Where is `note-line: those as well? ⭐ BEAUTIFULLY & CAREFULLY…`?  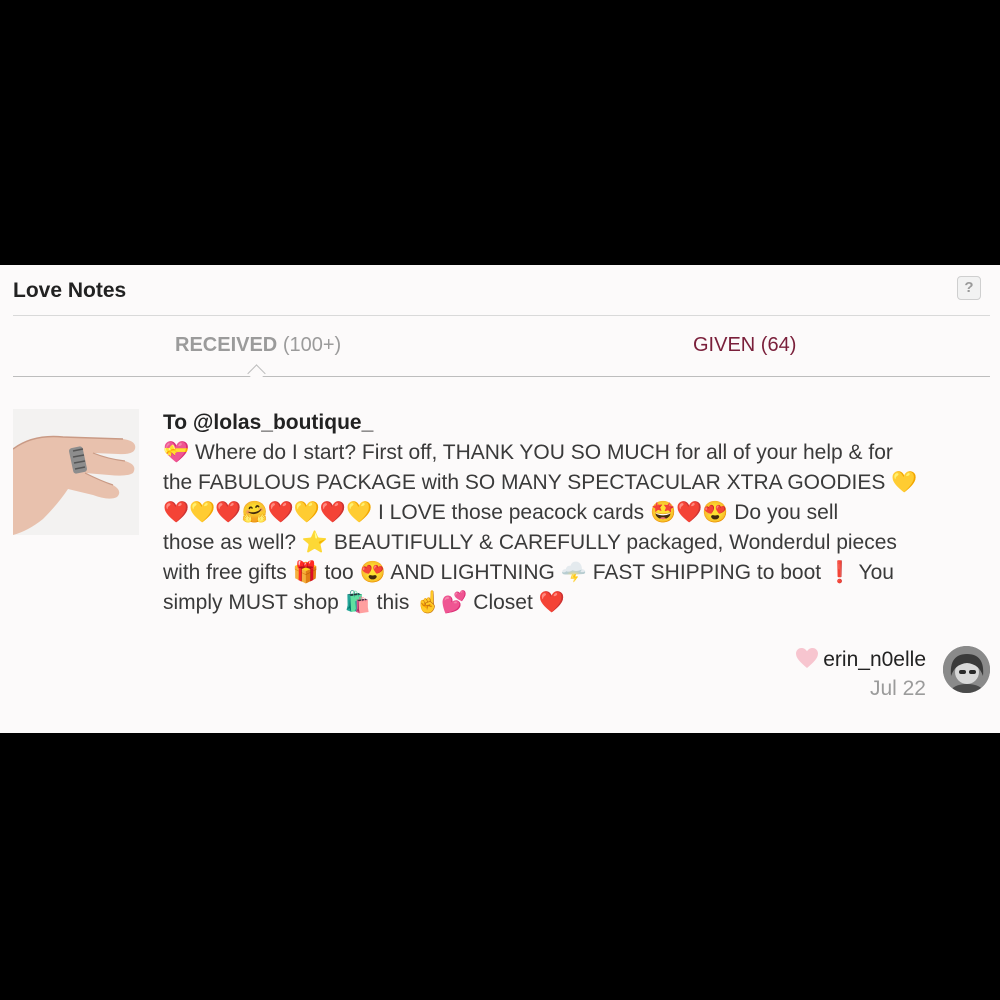
note-line: those as well? ⭐ BEAUTIFULLY & CAREFULLY… is located at coordinates (530, 542).